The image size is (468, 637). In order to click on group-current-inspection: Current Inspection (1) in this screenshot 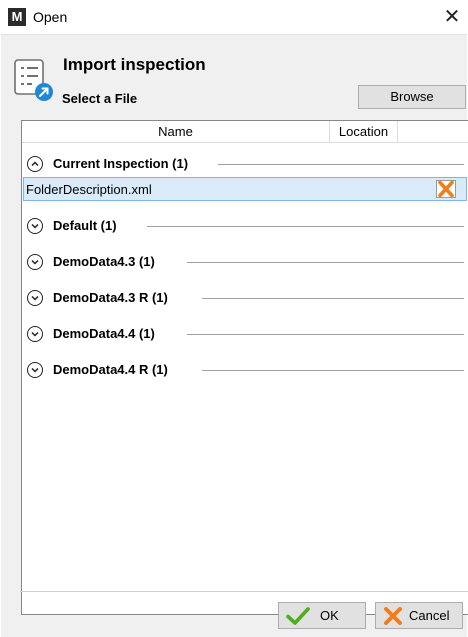, I will do `click(245, 164)`.